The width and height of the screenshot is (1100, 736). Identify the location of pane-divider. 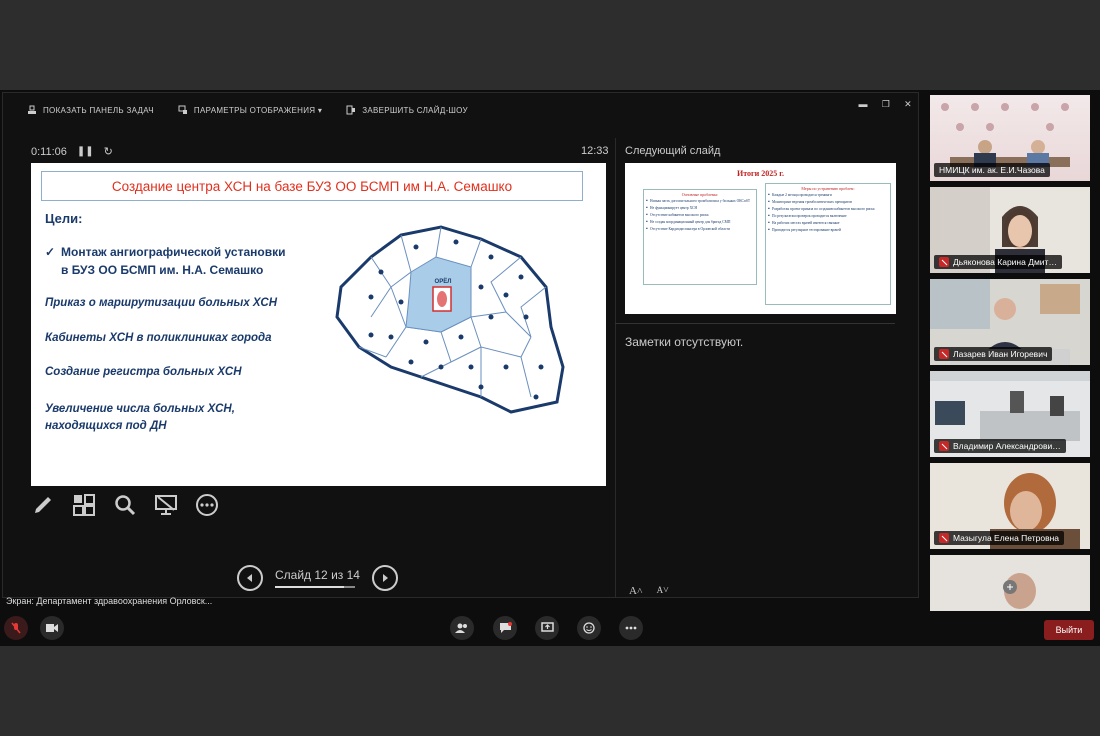
(615, 368).